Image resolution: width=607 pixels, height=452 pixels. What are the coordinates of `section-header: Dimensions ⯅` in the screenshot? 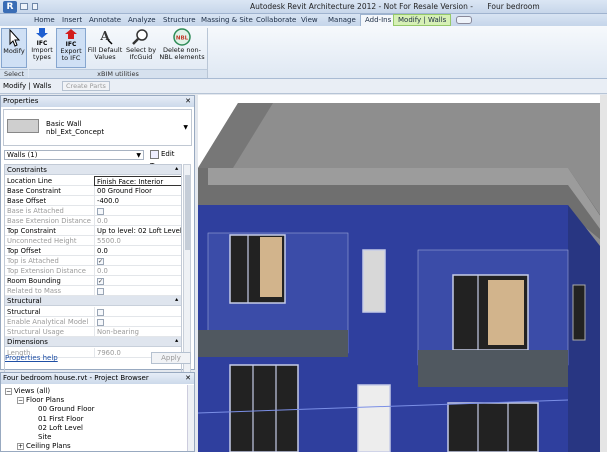 It's located at (93, 342).